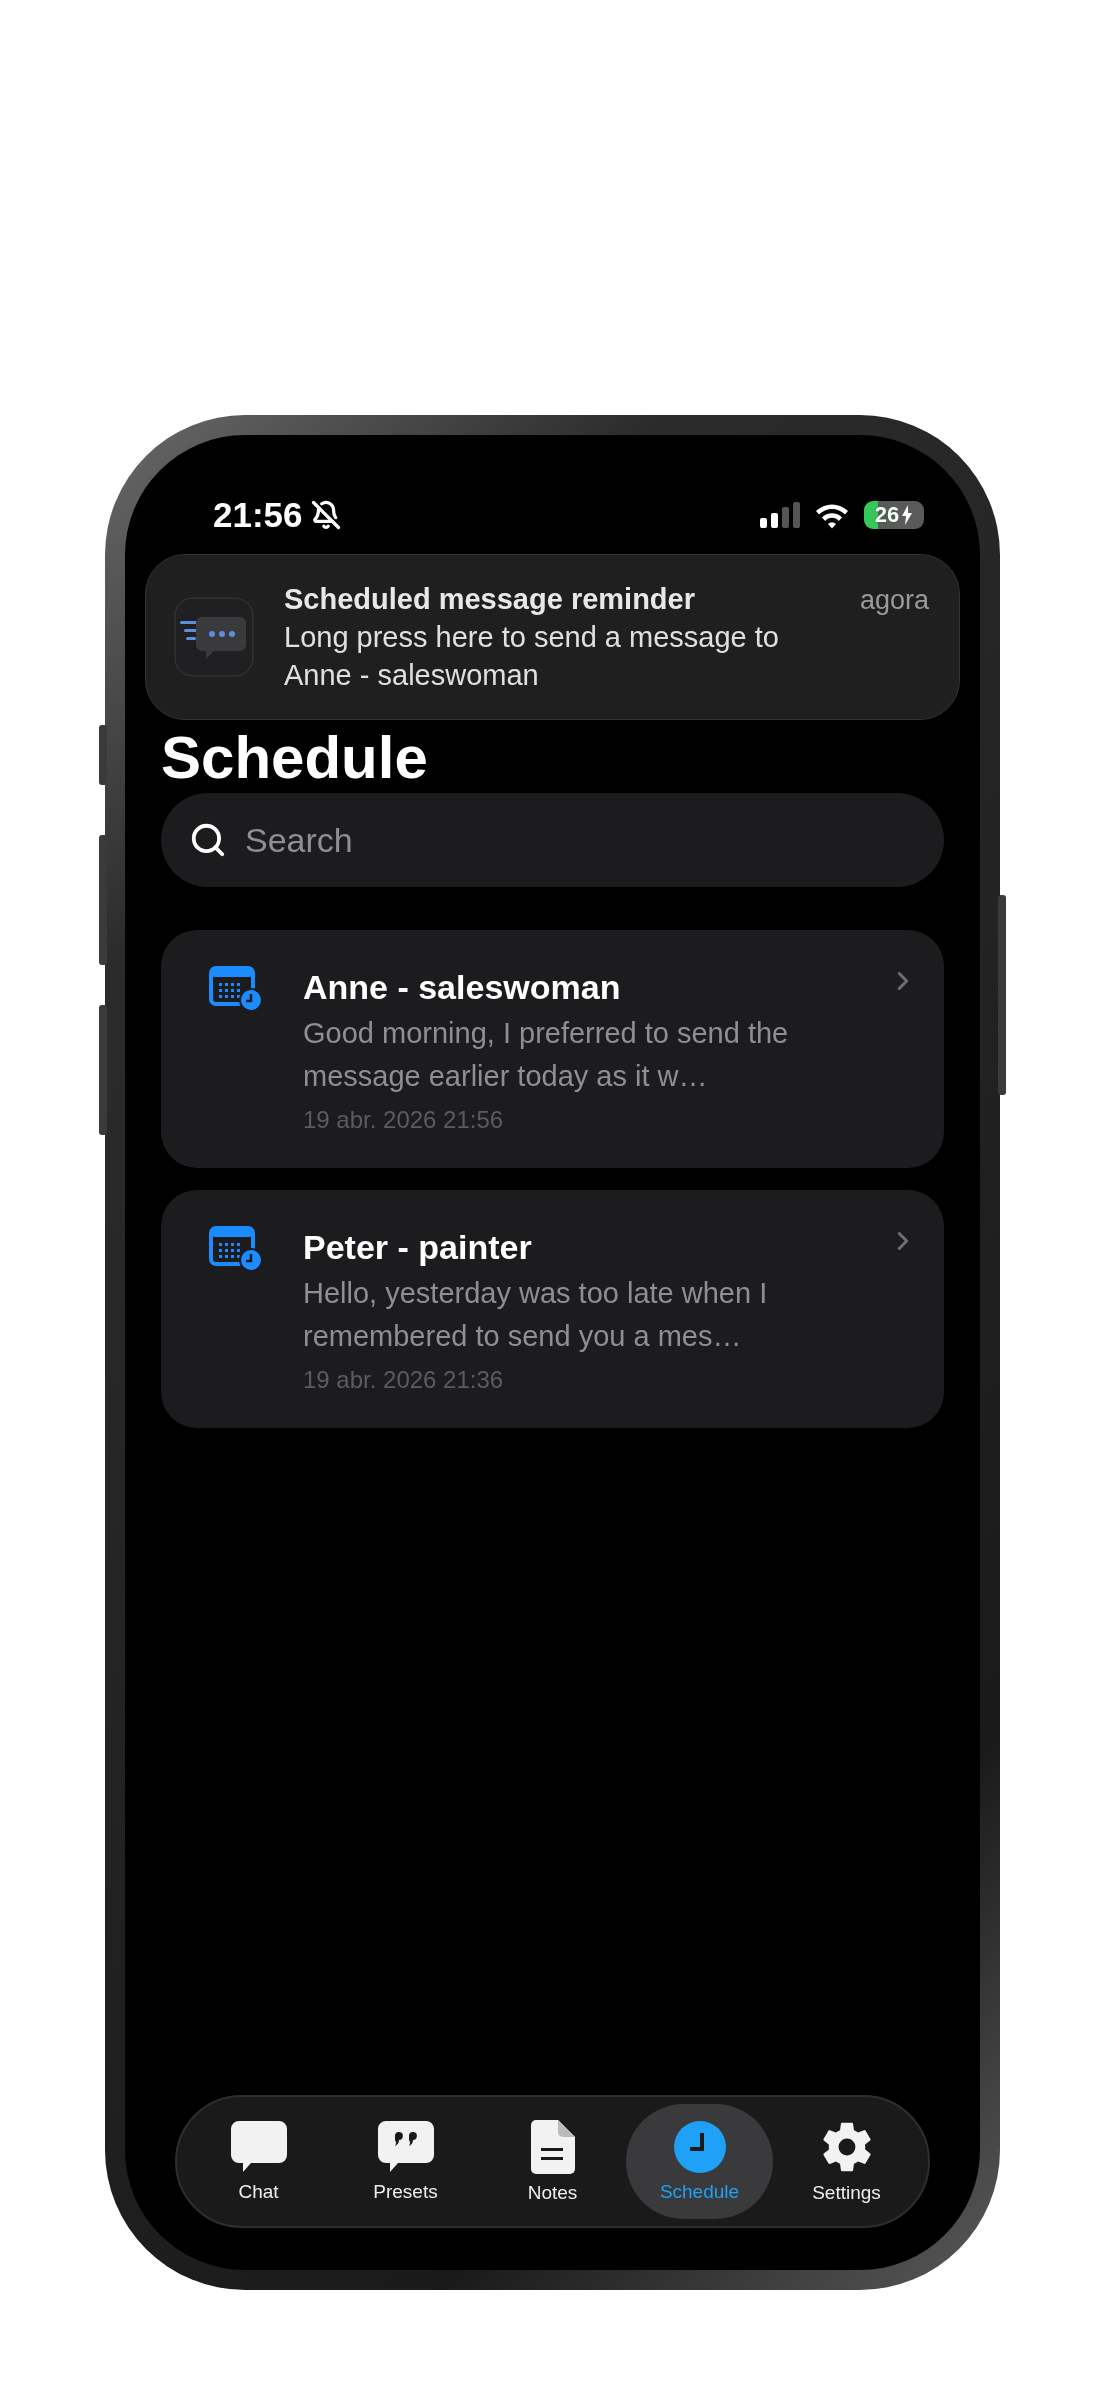 Image resolution: width=1105 pixels, height=2400 pixels. Describe the element at coordinates (846, 2161) in the screenshot. I see `tab: Settings` at that location.